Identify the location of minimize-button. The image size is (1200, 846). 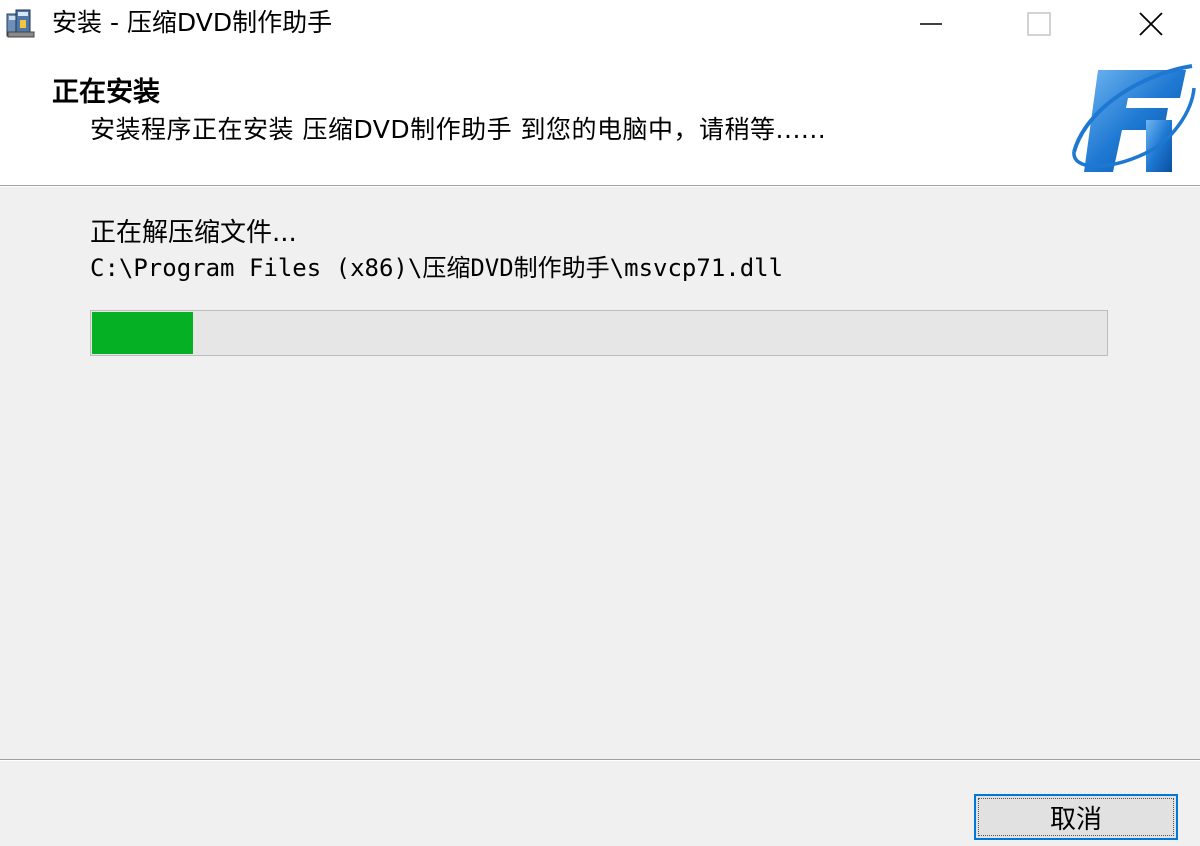
(930, 24).